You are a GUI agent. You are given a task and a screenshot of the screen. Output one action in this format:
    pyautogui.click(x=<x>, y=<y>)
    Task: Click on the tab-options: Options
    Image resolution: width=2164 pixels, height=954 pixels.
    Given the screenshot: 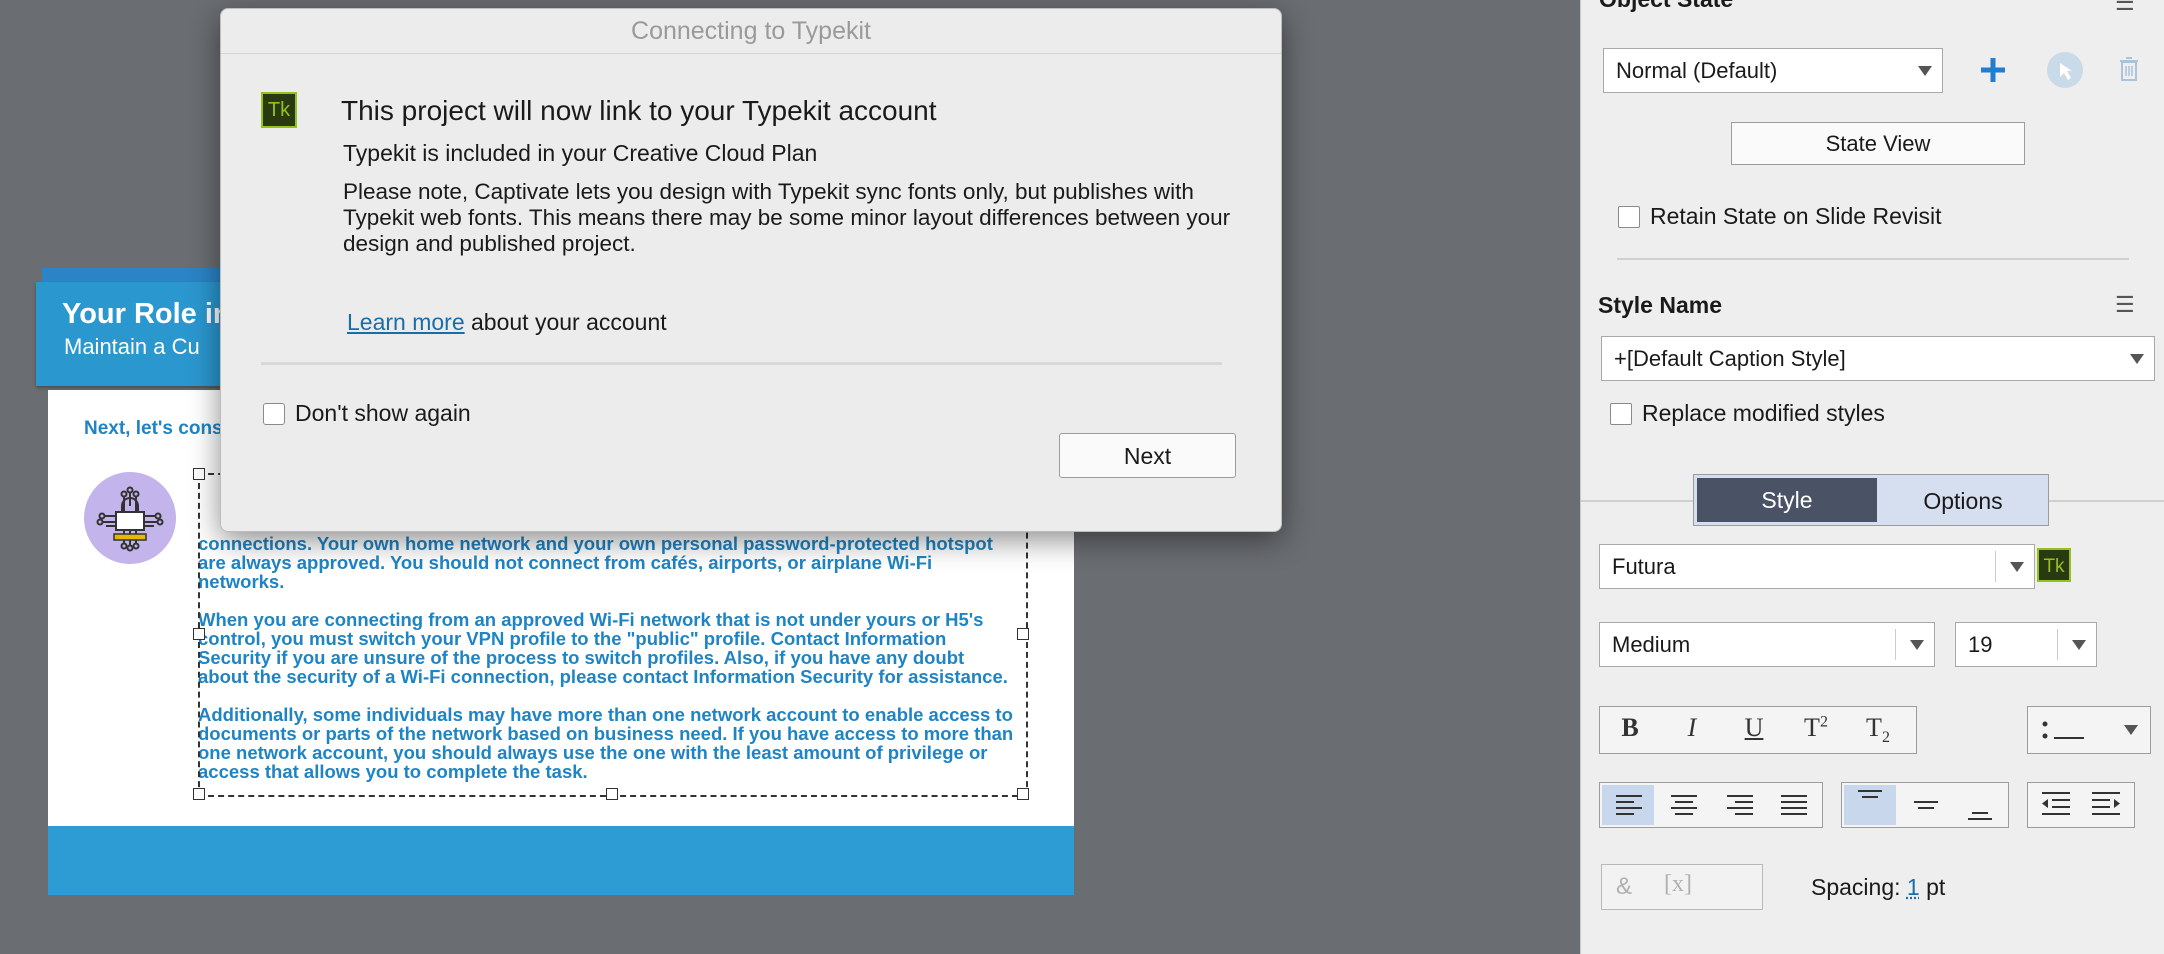 What is the action you would take?
    pyautogui.click(x=1963, y=500)
    